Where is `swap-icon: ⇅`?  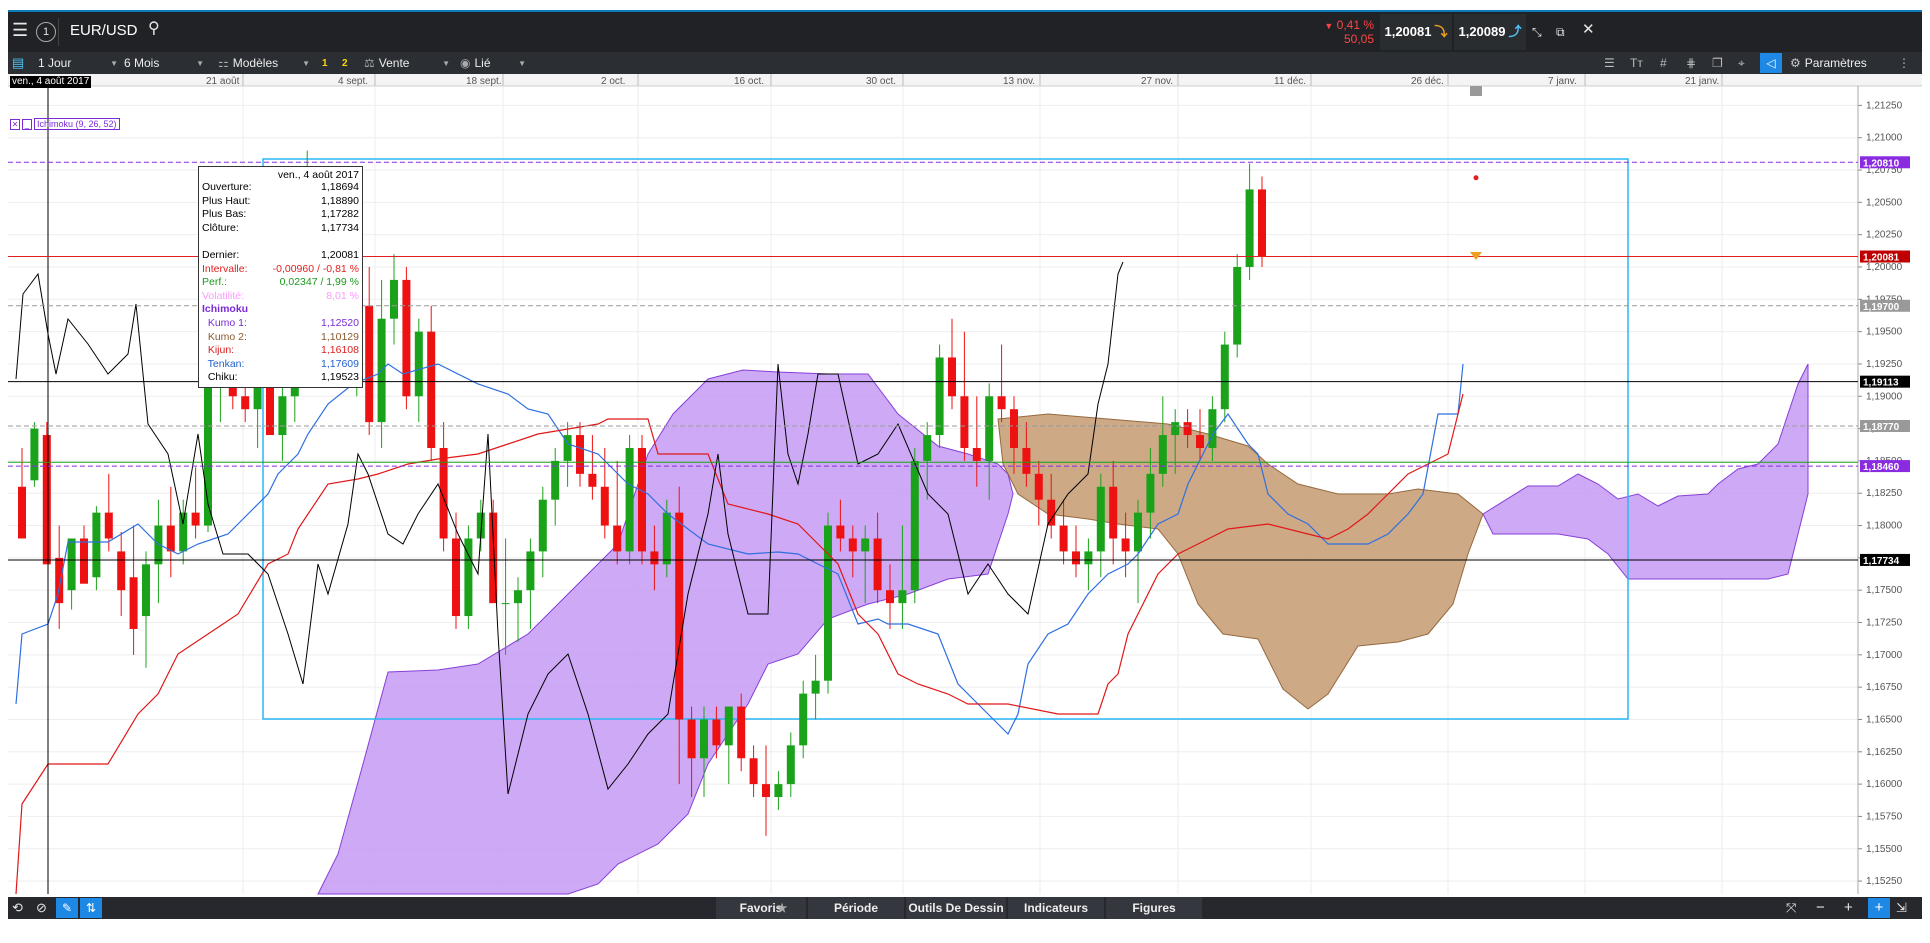
swap-icon: ⇅ is located at coordinates (91, 908).